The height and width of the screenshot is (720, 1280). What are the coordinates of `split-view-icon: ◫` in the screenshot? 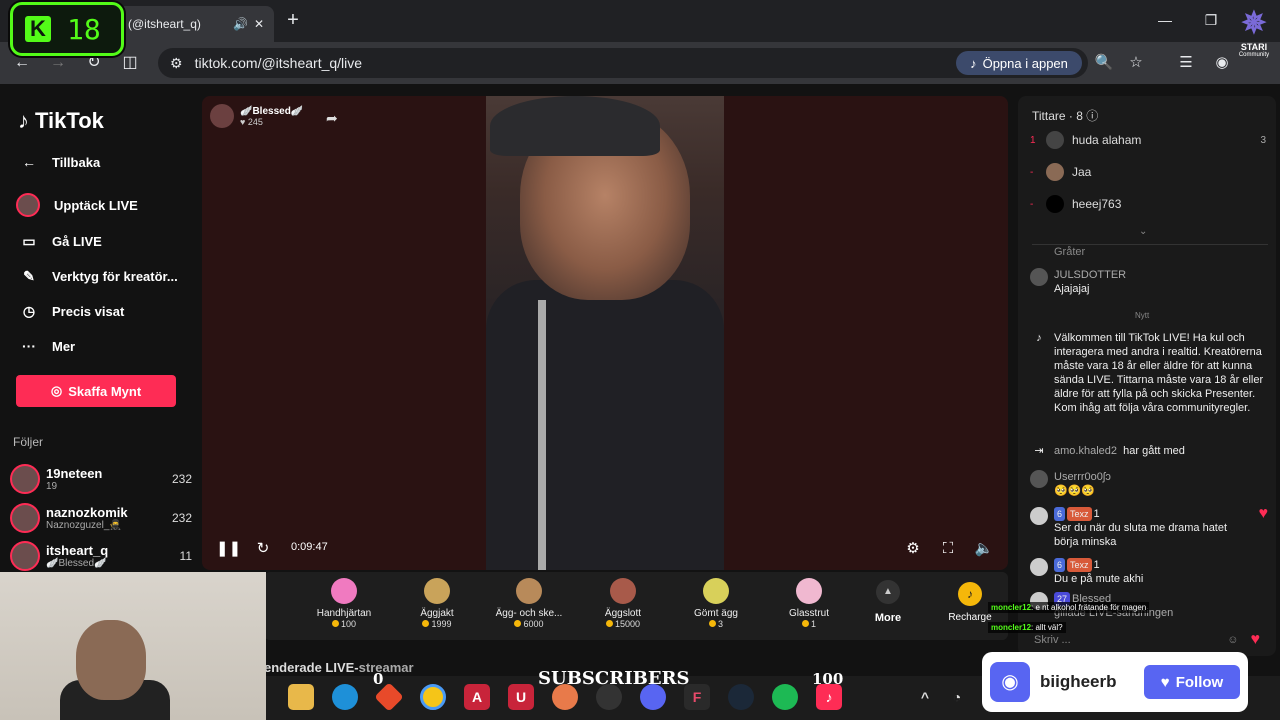 It's located at (130, 63).